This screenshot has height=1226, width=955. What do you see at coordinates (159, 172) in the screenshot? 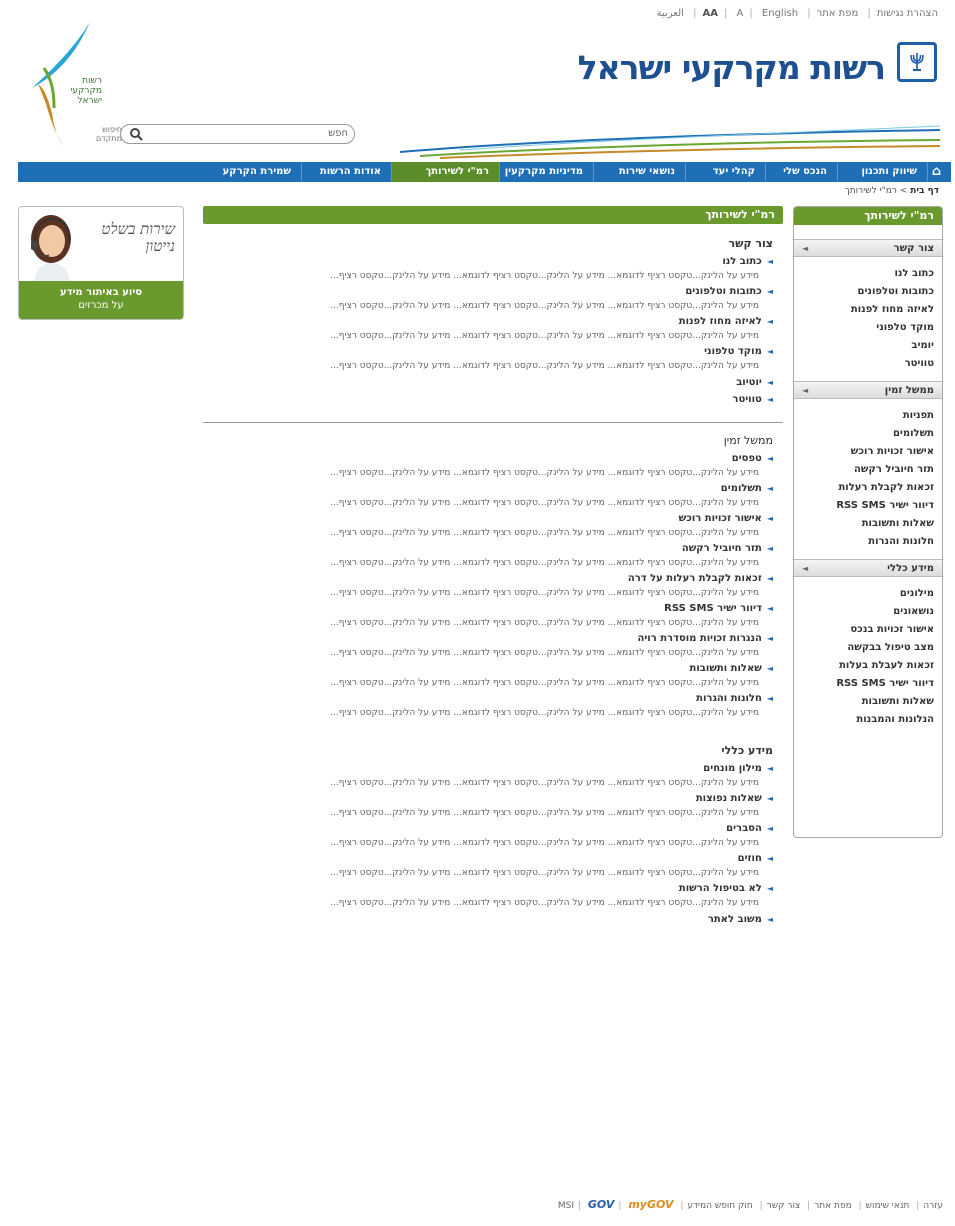
I see `nav-item-land-preservation: שמירת הקרקע` at bounding box center [159, 172].